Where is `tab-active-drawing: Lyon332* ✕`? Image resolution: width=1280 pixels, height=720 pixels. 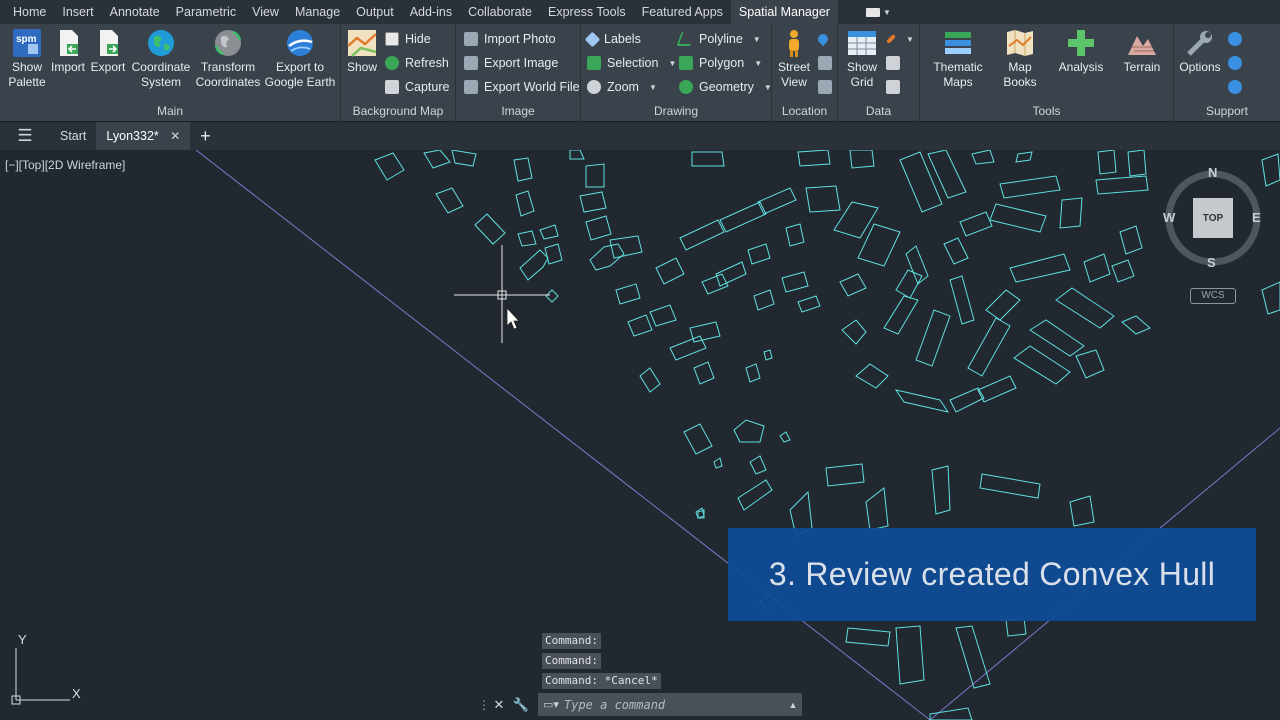
tab-active-drawing: Lyon332* ✕ is located at coordinates (143, 136).